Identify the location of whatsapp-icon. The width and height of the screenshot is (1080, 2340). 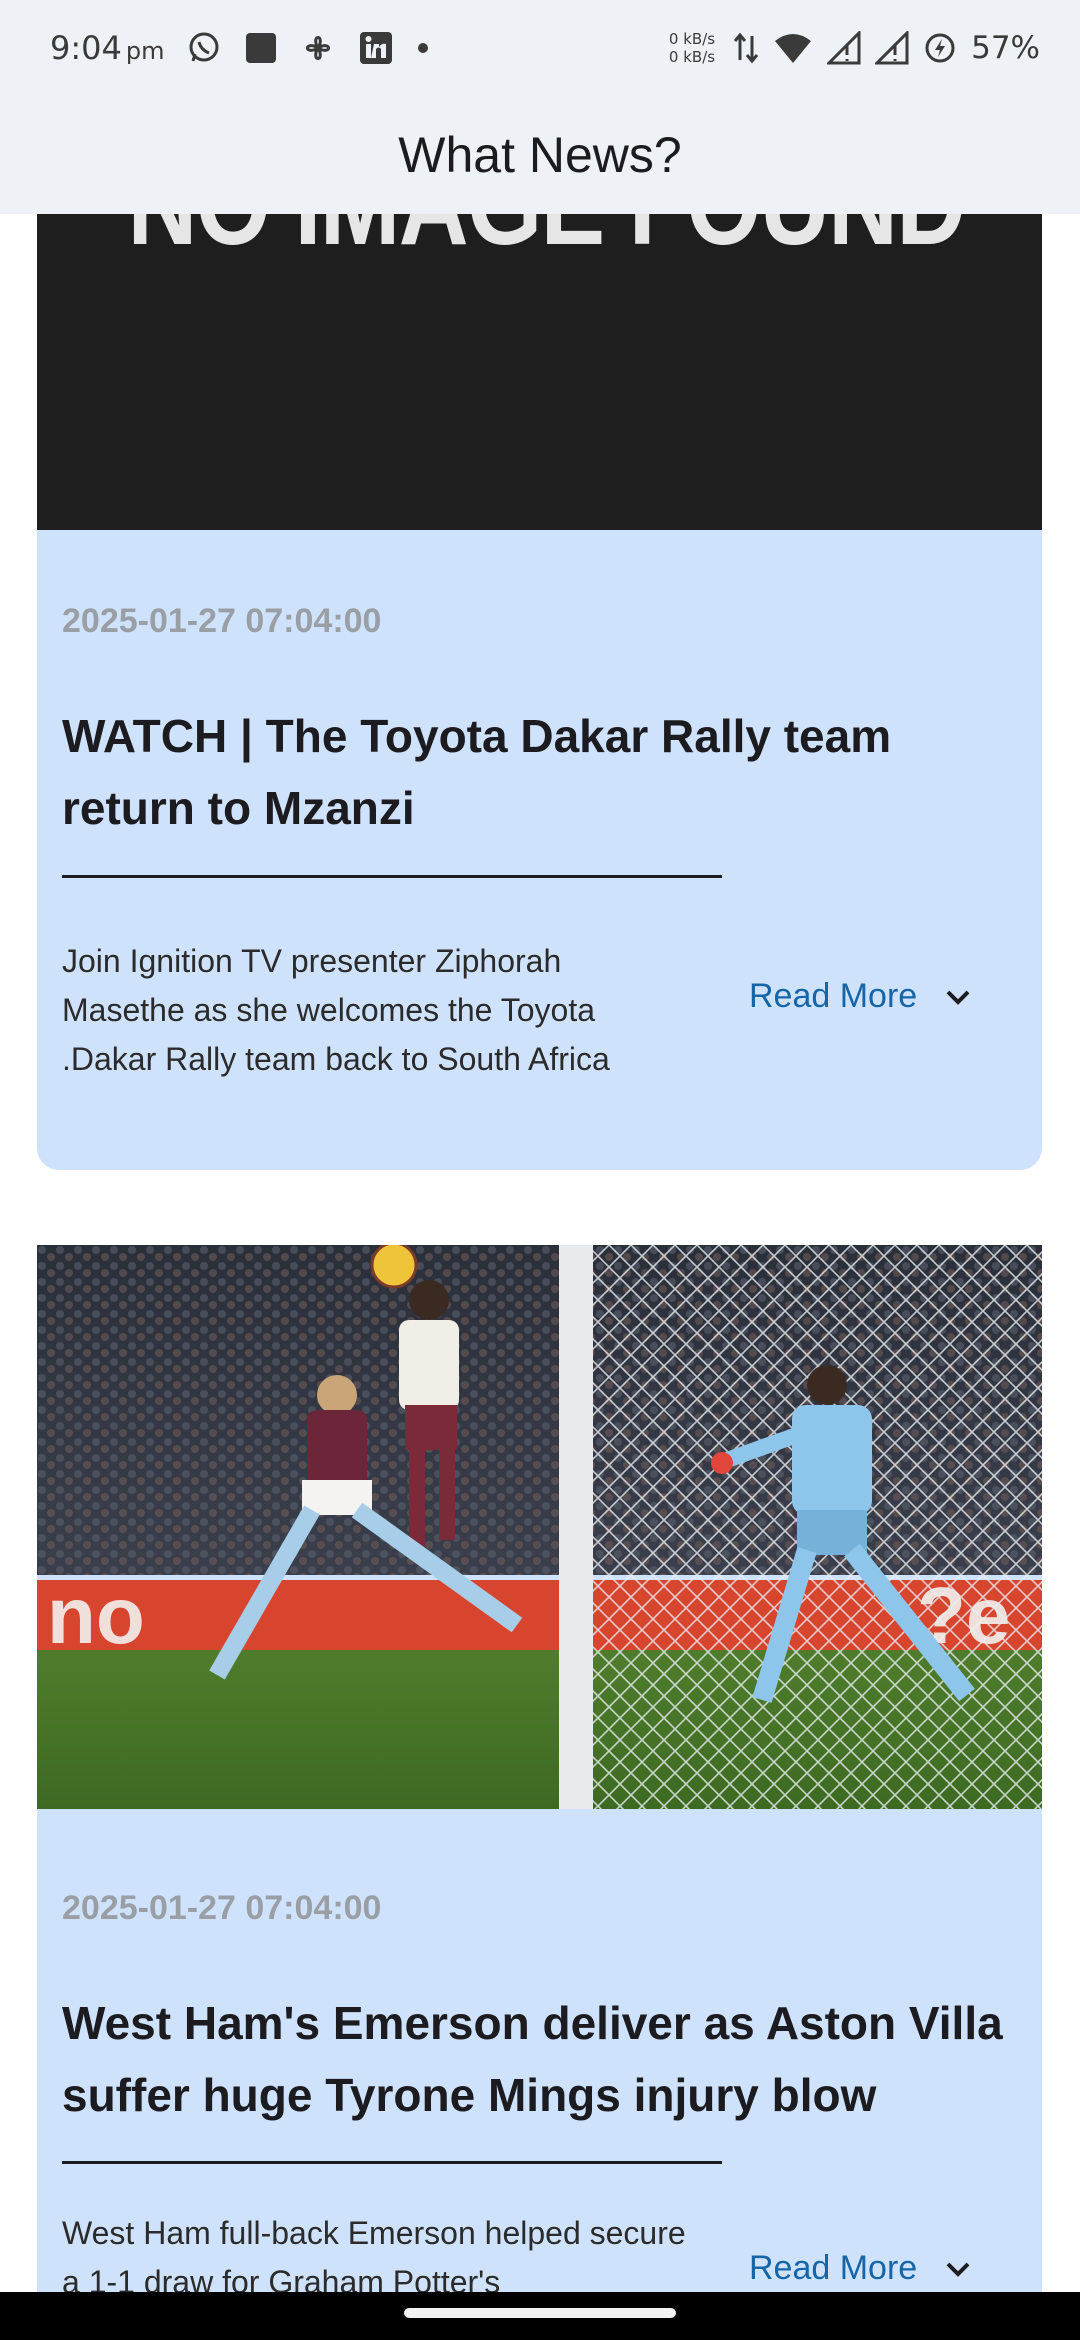
(204, 48).